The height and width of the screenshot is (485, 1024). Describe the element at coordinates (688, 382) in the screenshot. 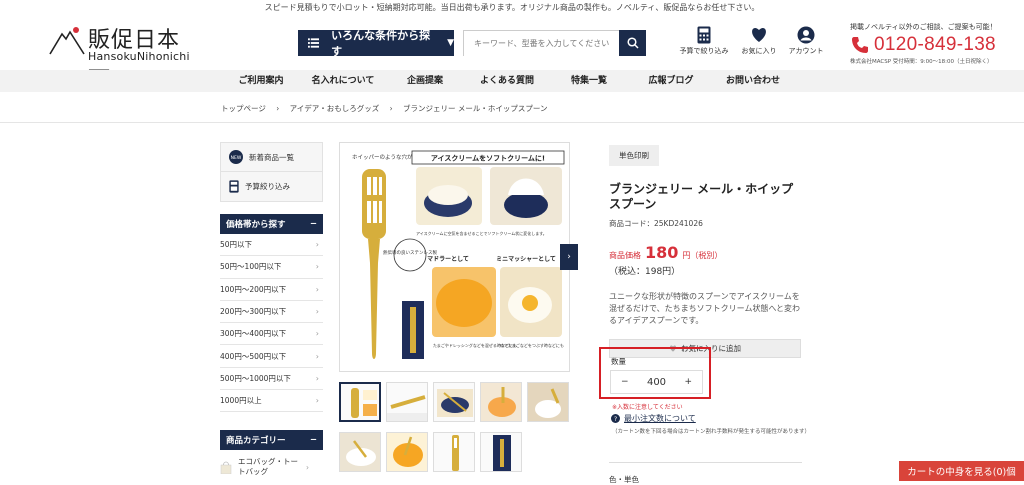

I see `quantity-increase-button: +` at that location.